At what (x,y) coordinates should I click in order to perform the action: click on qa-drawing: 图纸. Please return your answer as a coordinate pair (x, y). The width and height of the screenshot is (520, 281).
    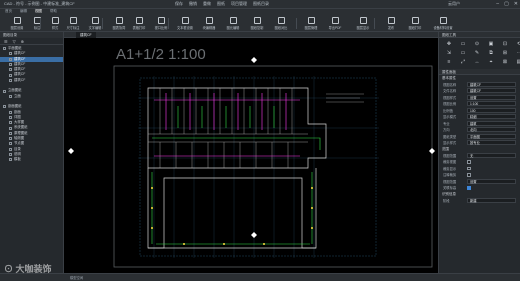
    Looking at the image, I should click on (221, 4).